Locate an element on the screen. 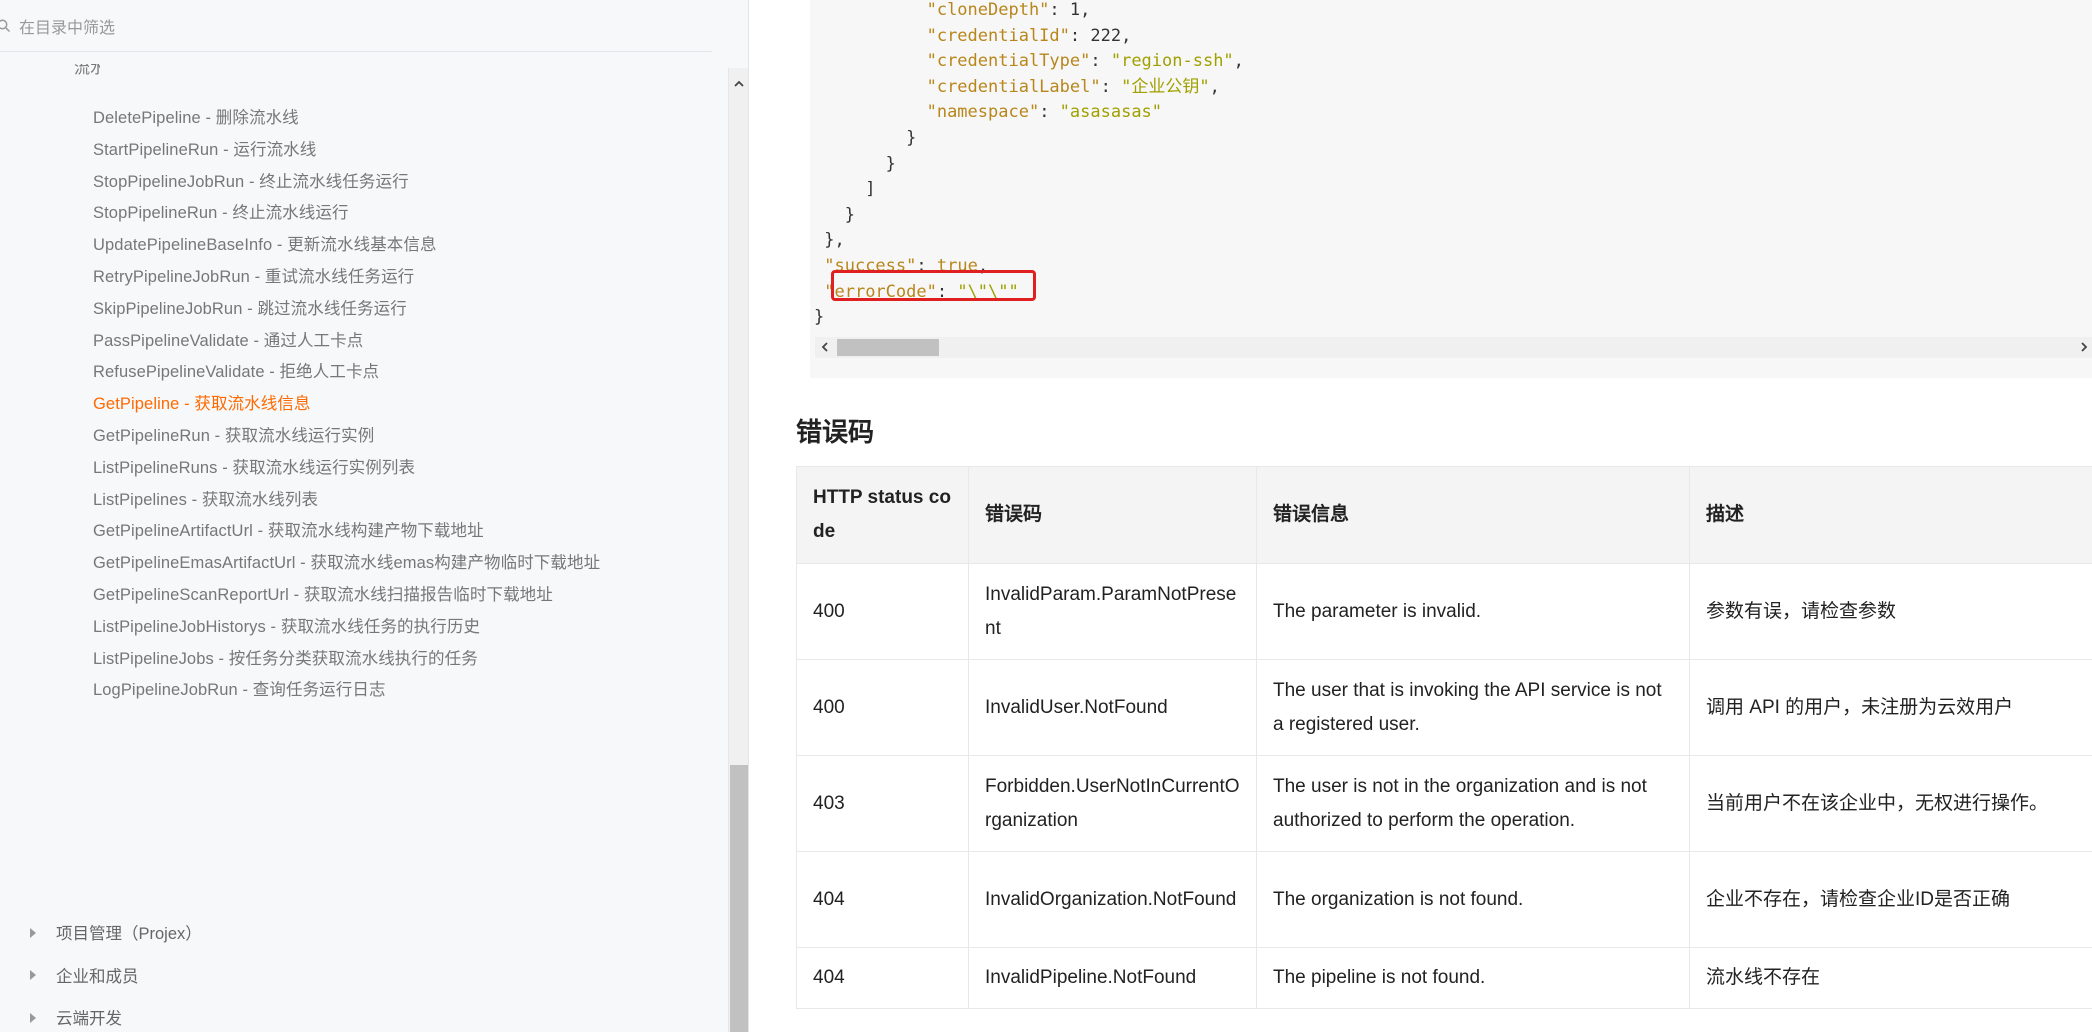 The width and height of the screenshot is (2092, 1032). header-http-status: HTTP status code is located at coordinates (882, 515).